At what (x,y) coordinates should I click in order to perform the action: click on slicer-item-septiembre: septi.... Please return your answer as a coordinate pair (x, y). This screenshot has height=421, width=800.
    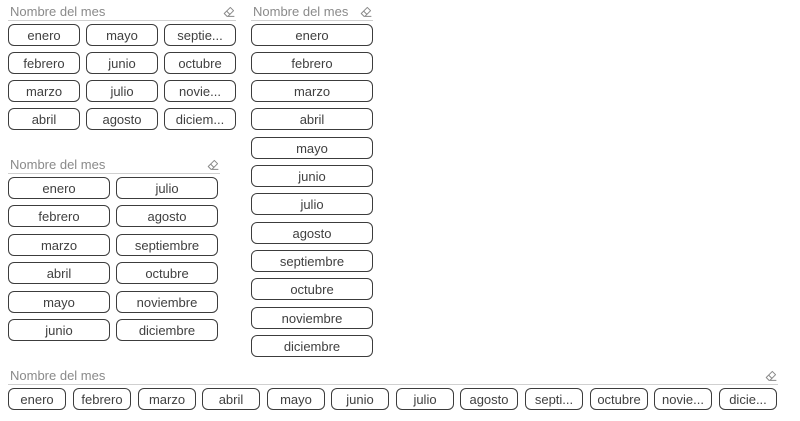
    Looking at the image, I should click on (554, 399).